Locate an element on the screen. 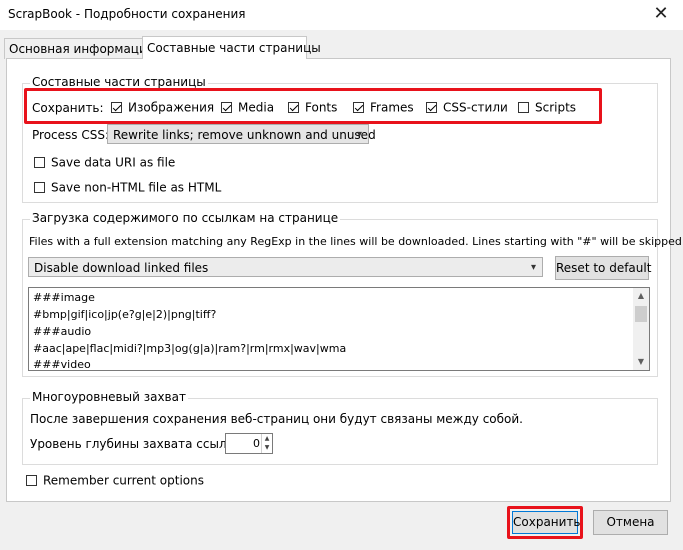  reset-default-button: Reset to default is located at coordinates (603, 268).